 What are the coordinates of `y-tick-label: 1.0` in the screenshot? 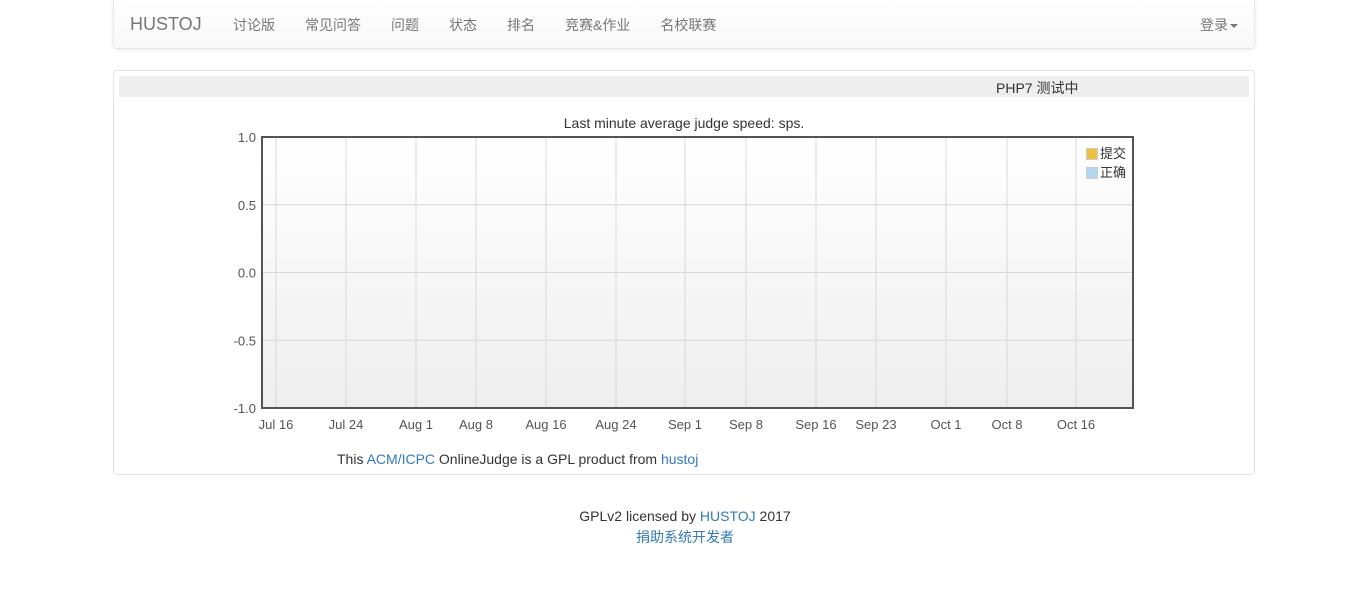 It's located at (247, 137).